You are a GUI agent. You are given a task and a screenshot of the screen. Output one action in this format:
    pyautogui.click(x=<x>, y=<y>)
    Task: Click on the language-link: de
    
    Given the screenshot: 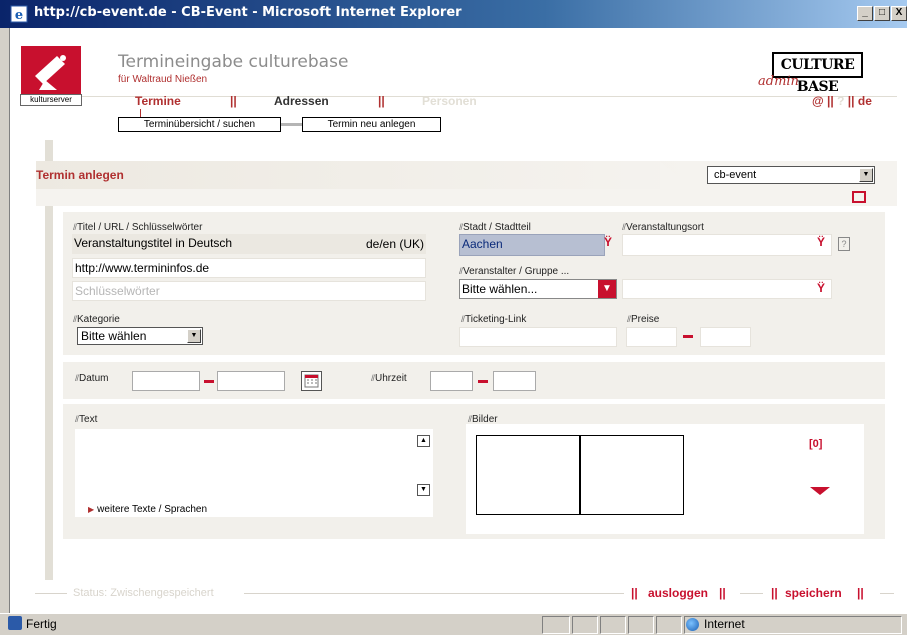 What is the action you would take?
    pyautogui.click(x=865, y=101)
    